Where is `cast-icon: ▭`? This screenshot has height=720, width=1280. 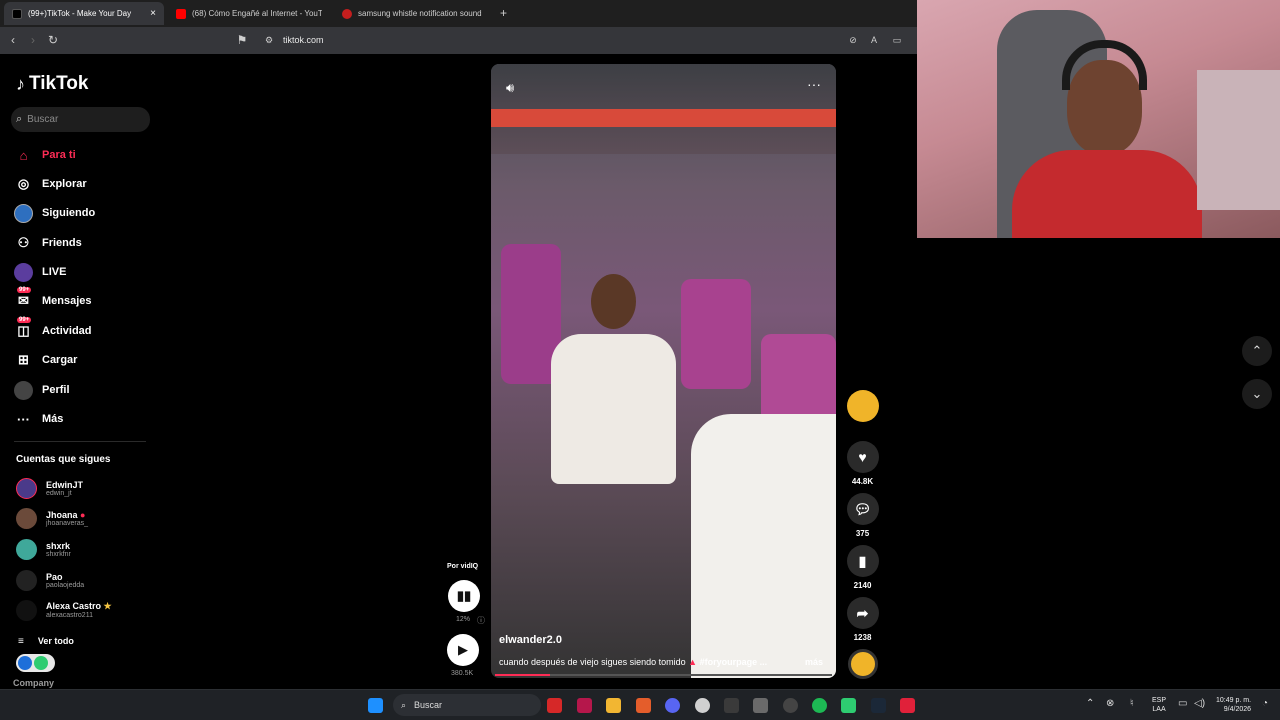 cast-icon: ▭ is located at coordinates (897, 40).